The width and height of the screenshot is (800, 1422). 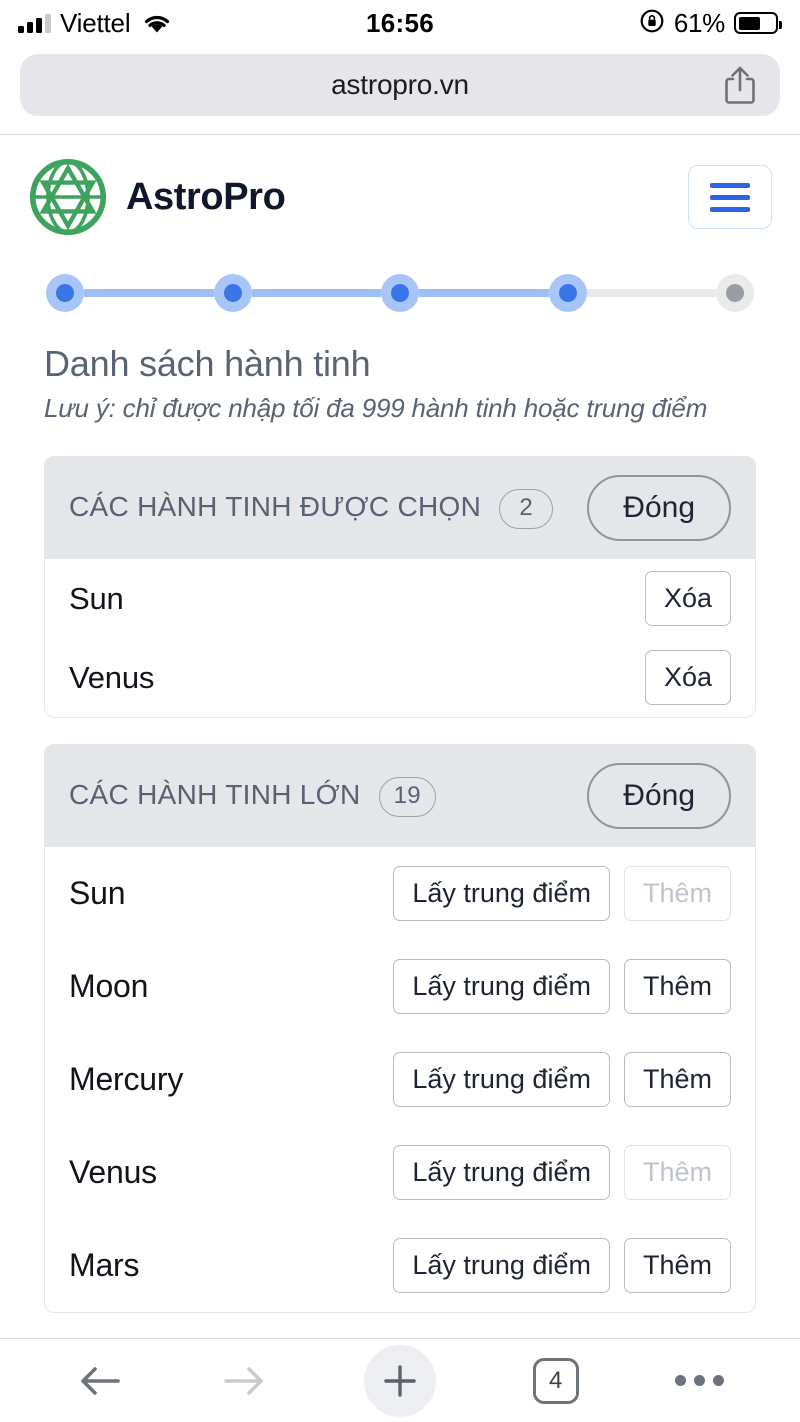 I want to click on tab-count-label: 4, so click(x=555, y=1380).